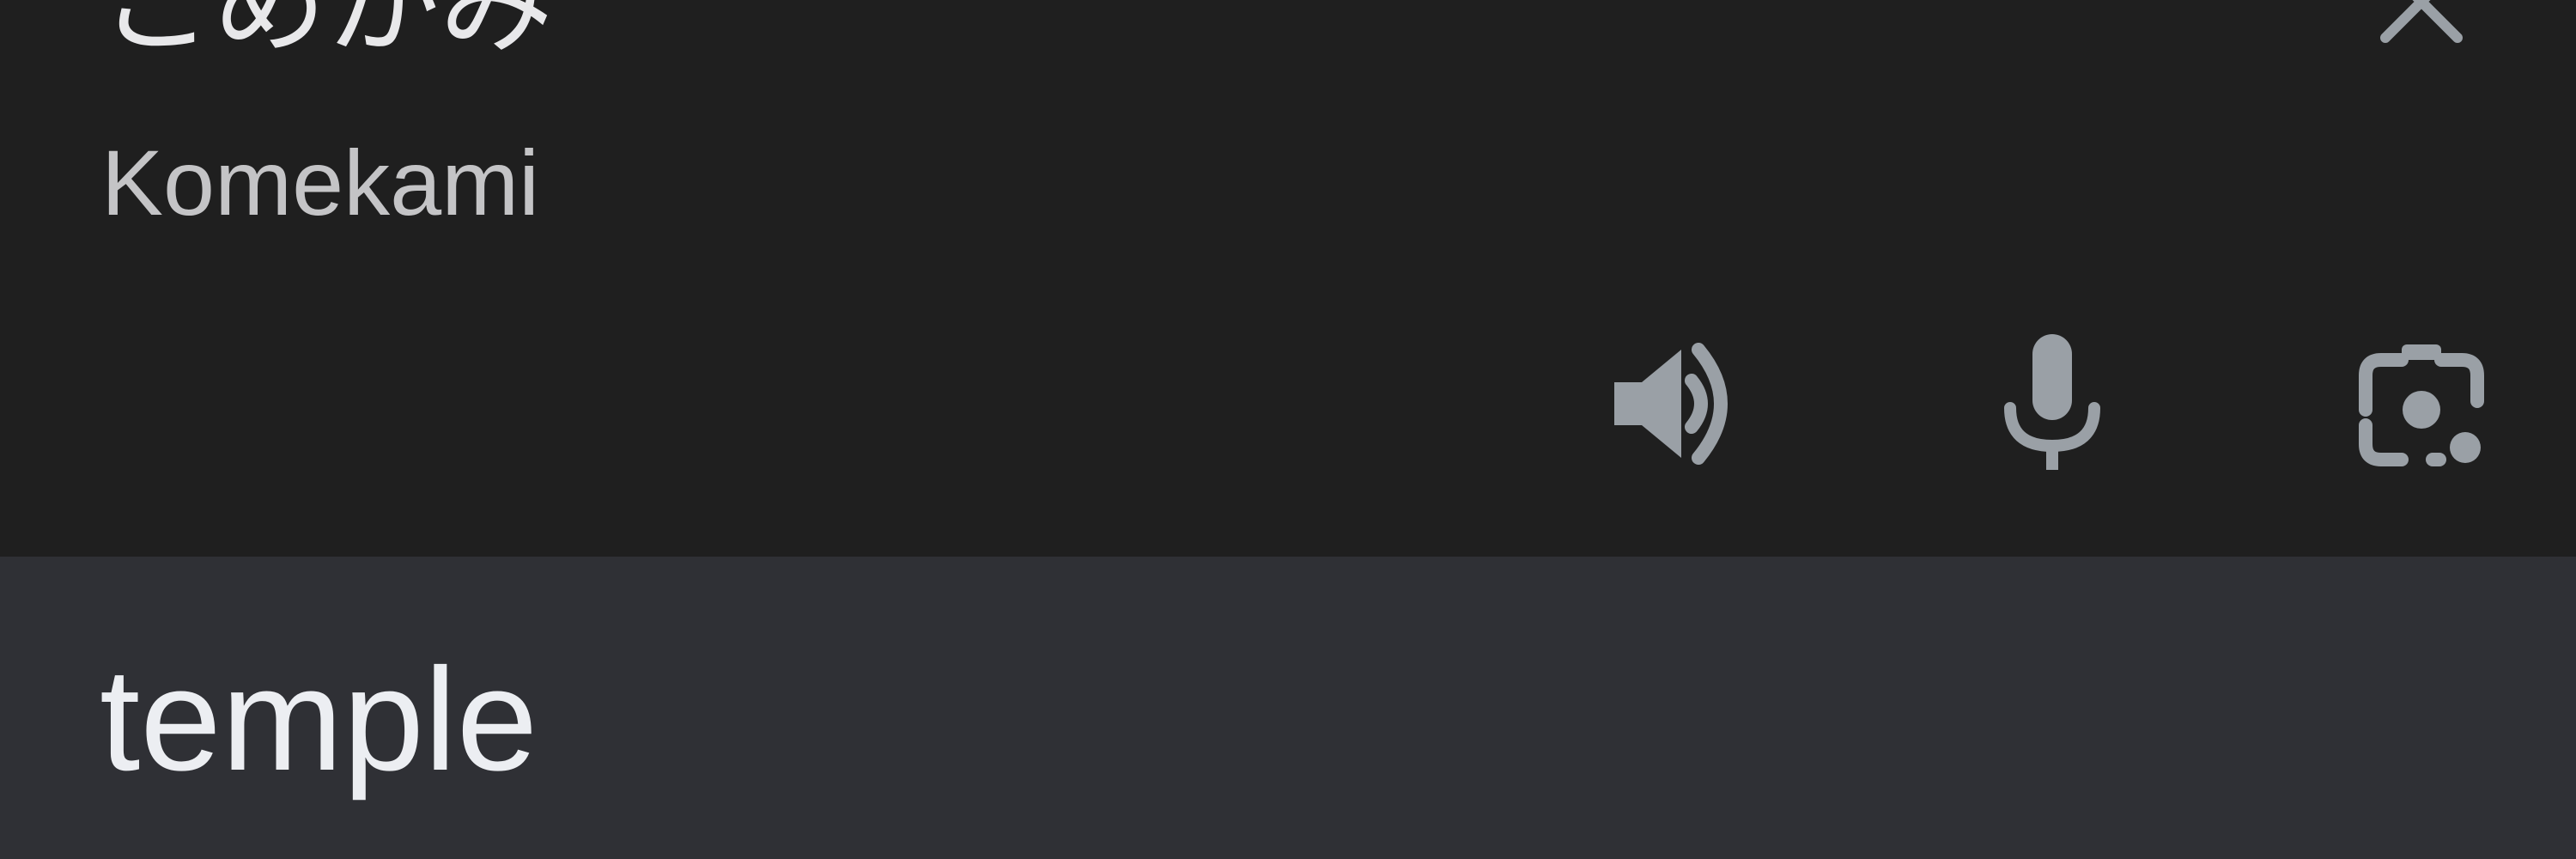  I want to click on translation-text: temple, so click(319, 720).